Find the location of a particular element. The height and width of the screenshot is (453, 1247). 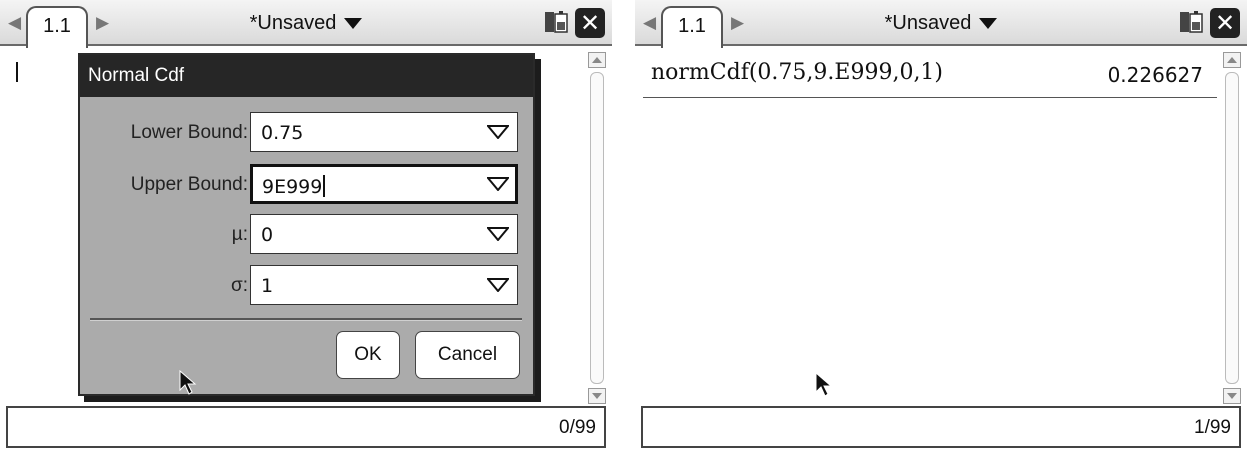

ok-button: OK is located at coordinates (368, 355).